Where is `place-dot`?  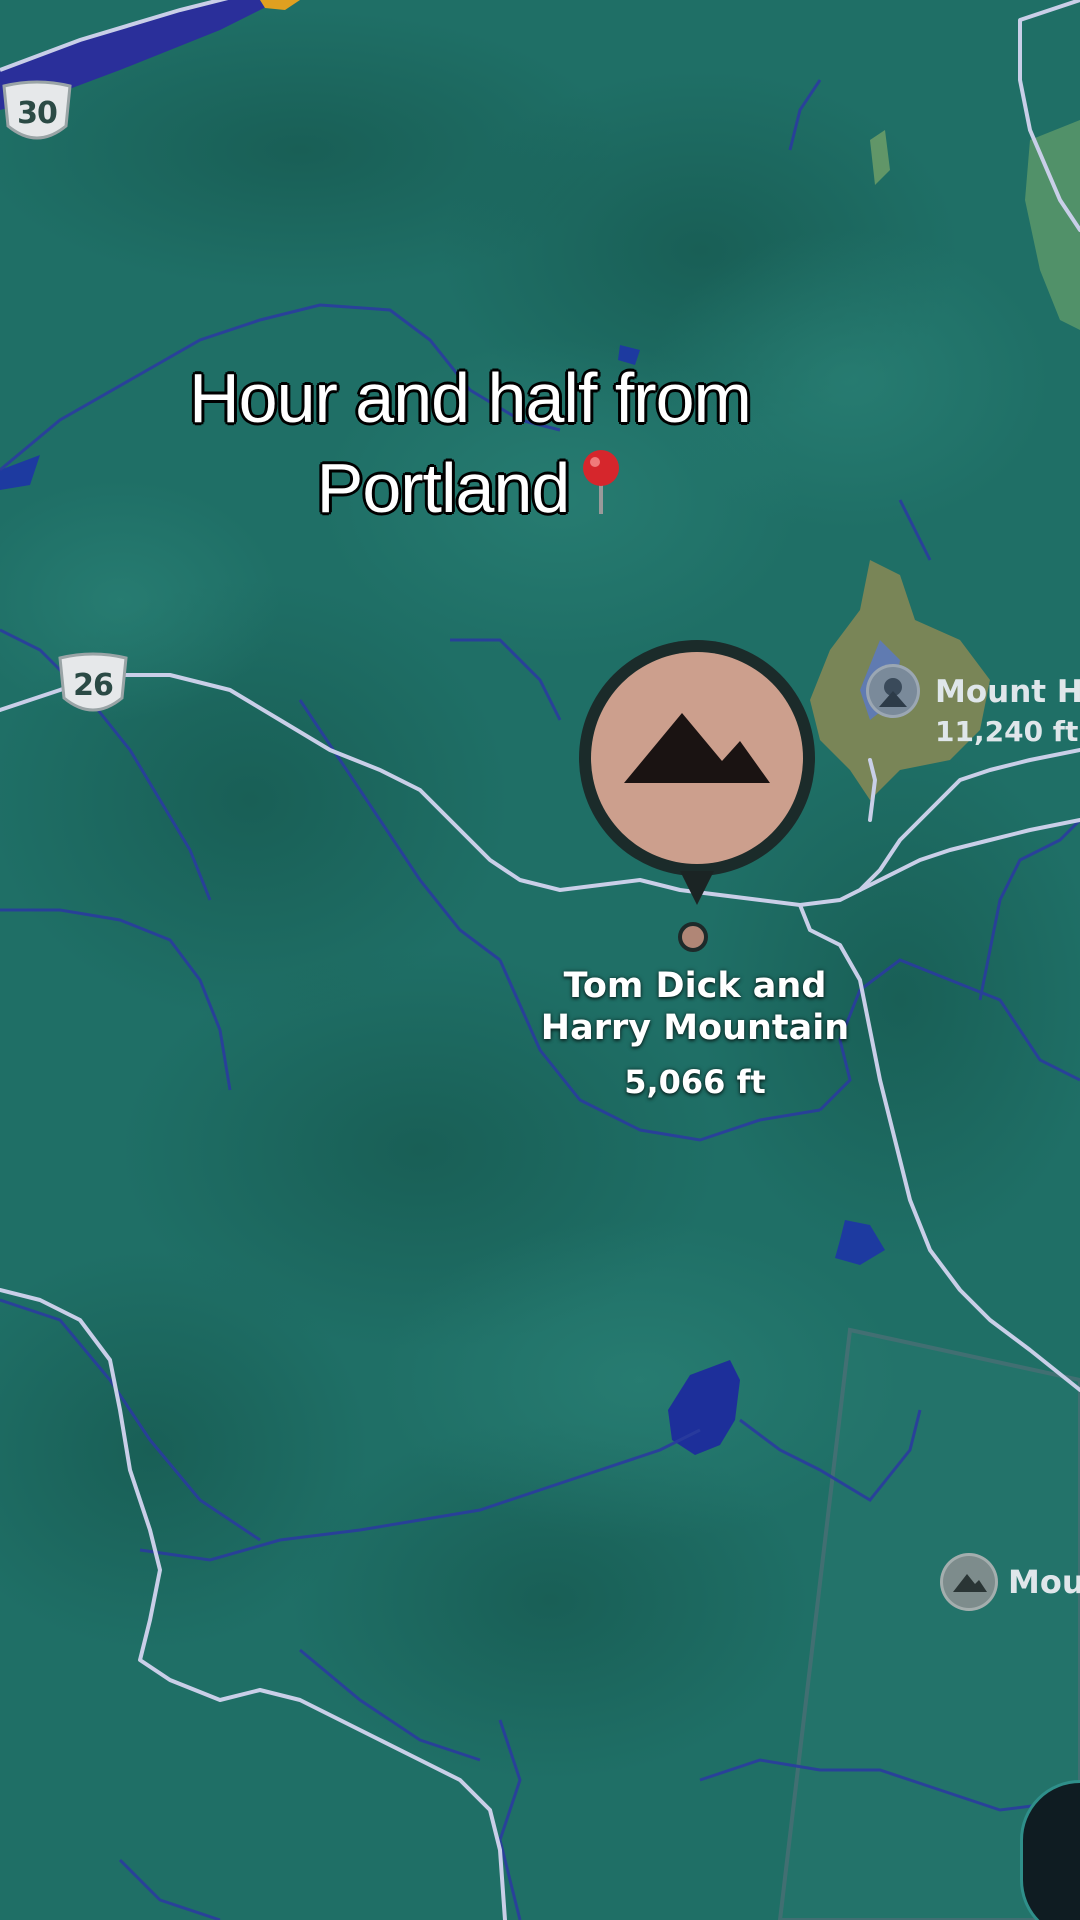 place-dot is located at coordinates (693, 937).